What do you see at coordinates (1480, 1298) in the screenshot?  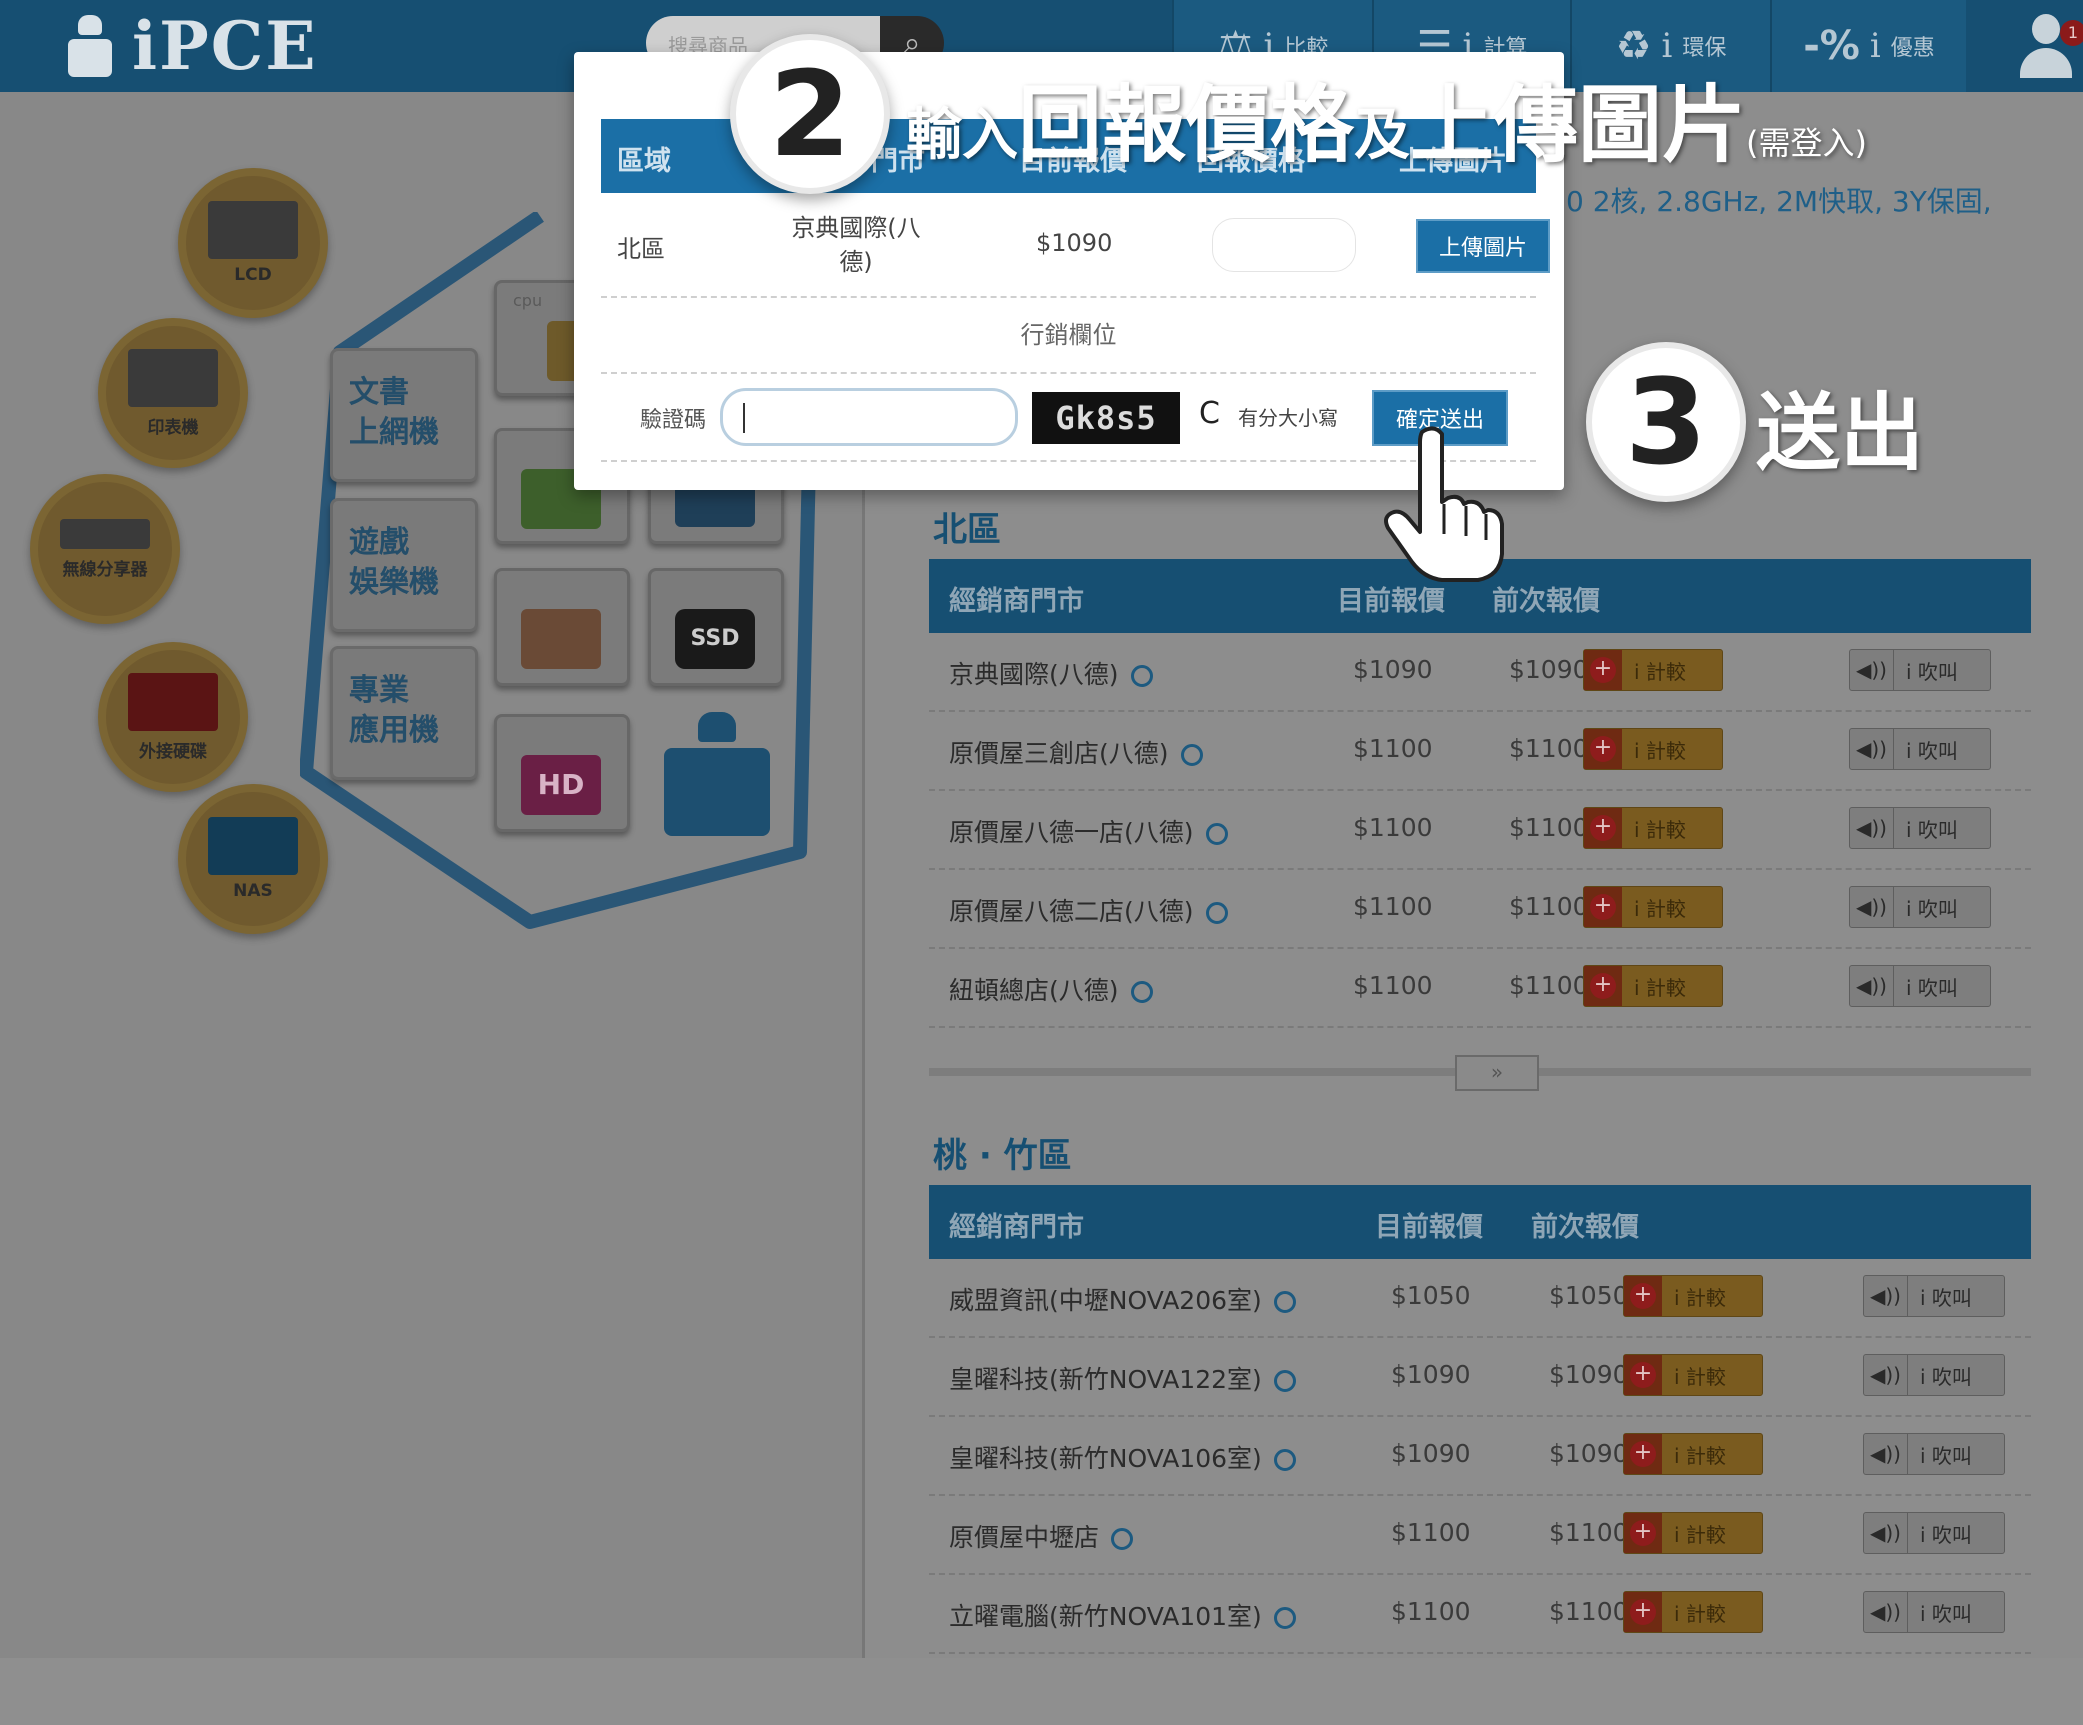 I see `table-row: 威盟資訊(中壢NOVA206室) $1050 $1050 + i 計較 ◀)) i 吹叫` at bounding box center [1480, 1298].